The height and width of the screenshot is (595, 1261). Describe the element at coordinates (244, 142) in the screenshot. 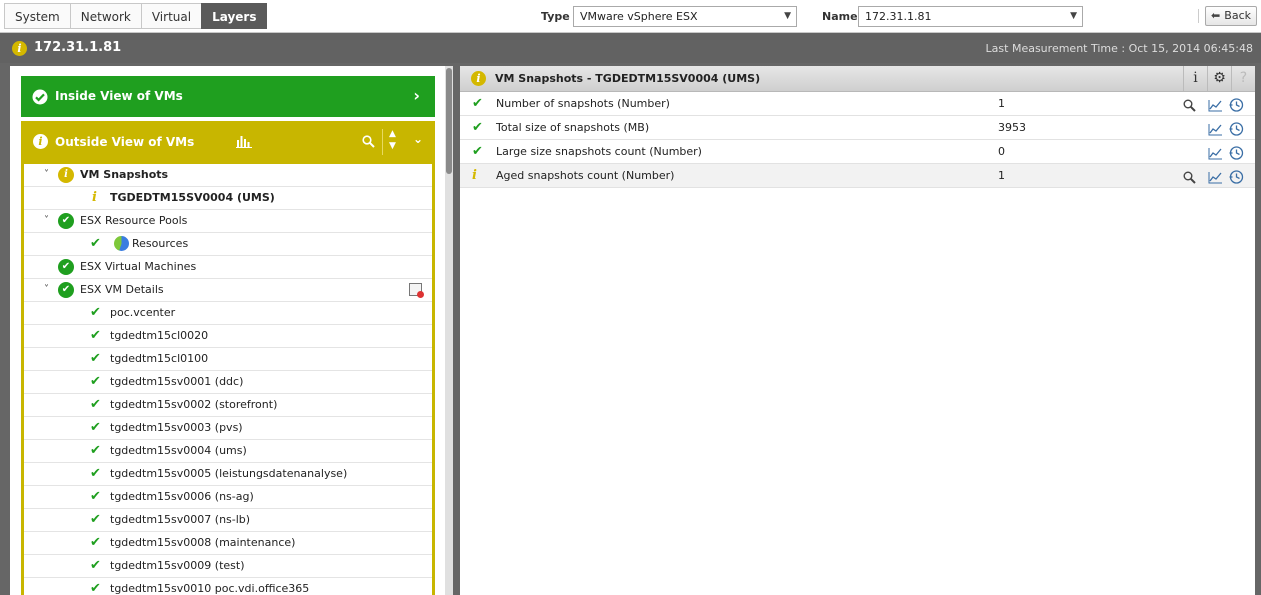

I see `bar-chart-icon` at that location.